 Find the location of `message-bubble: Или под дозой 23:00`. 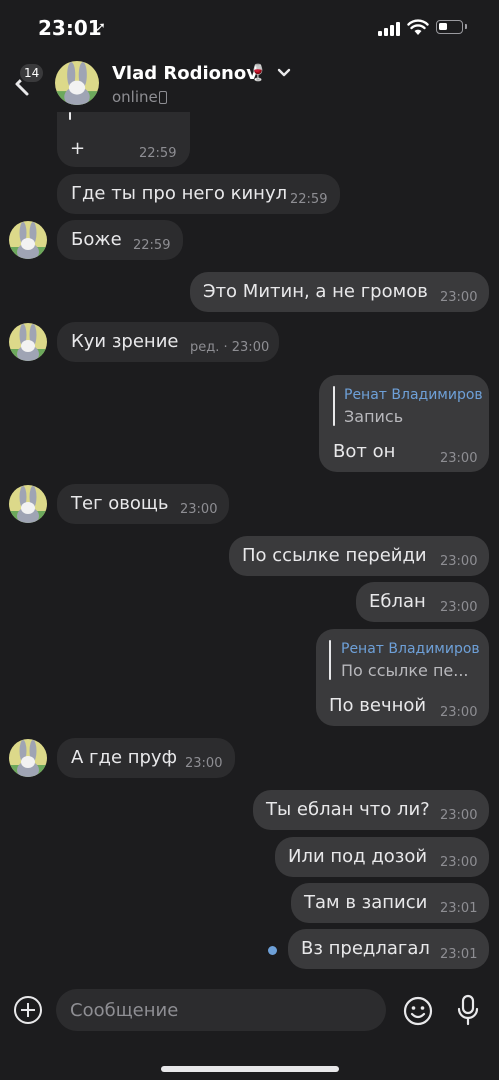

message-bubble: Или под дозой 23:00 is located at coordinates (382, 857).